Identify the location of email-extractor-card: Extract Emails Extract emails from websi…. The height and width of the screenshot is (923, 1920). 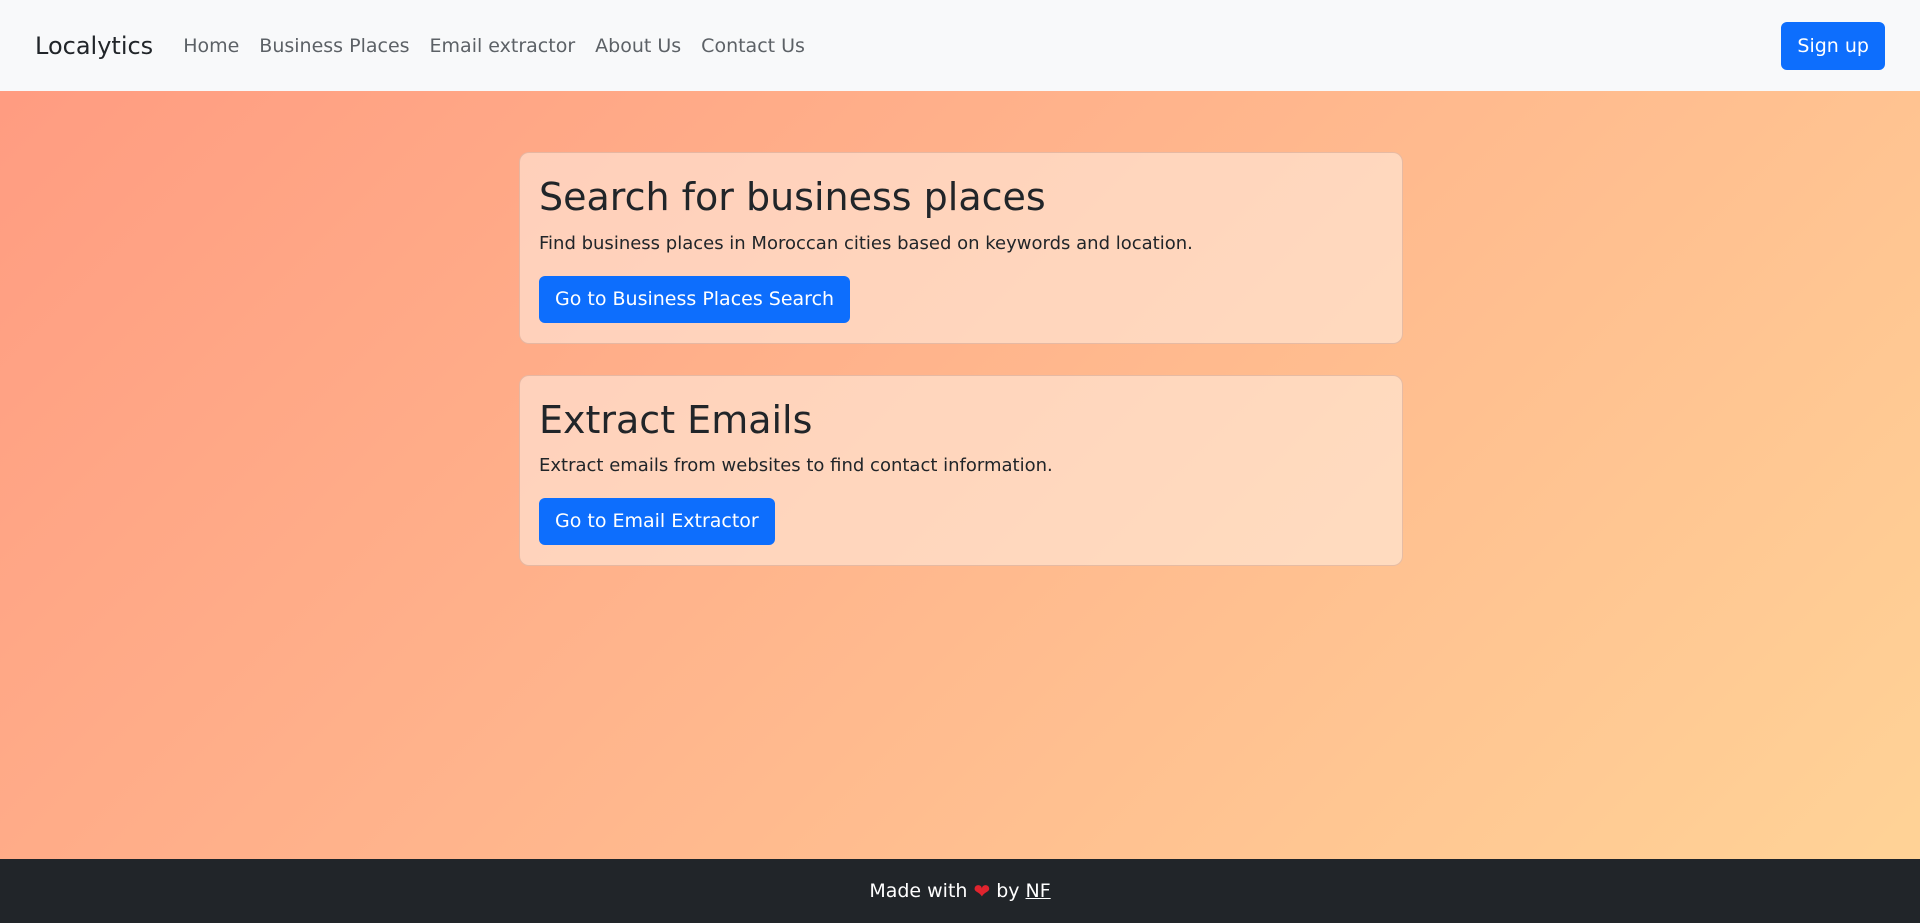
(961, 470).